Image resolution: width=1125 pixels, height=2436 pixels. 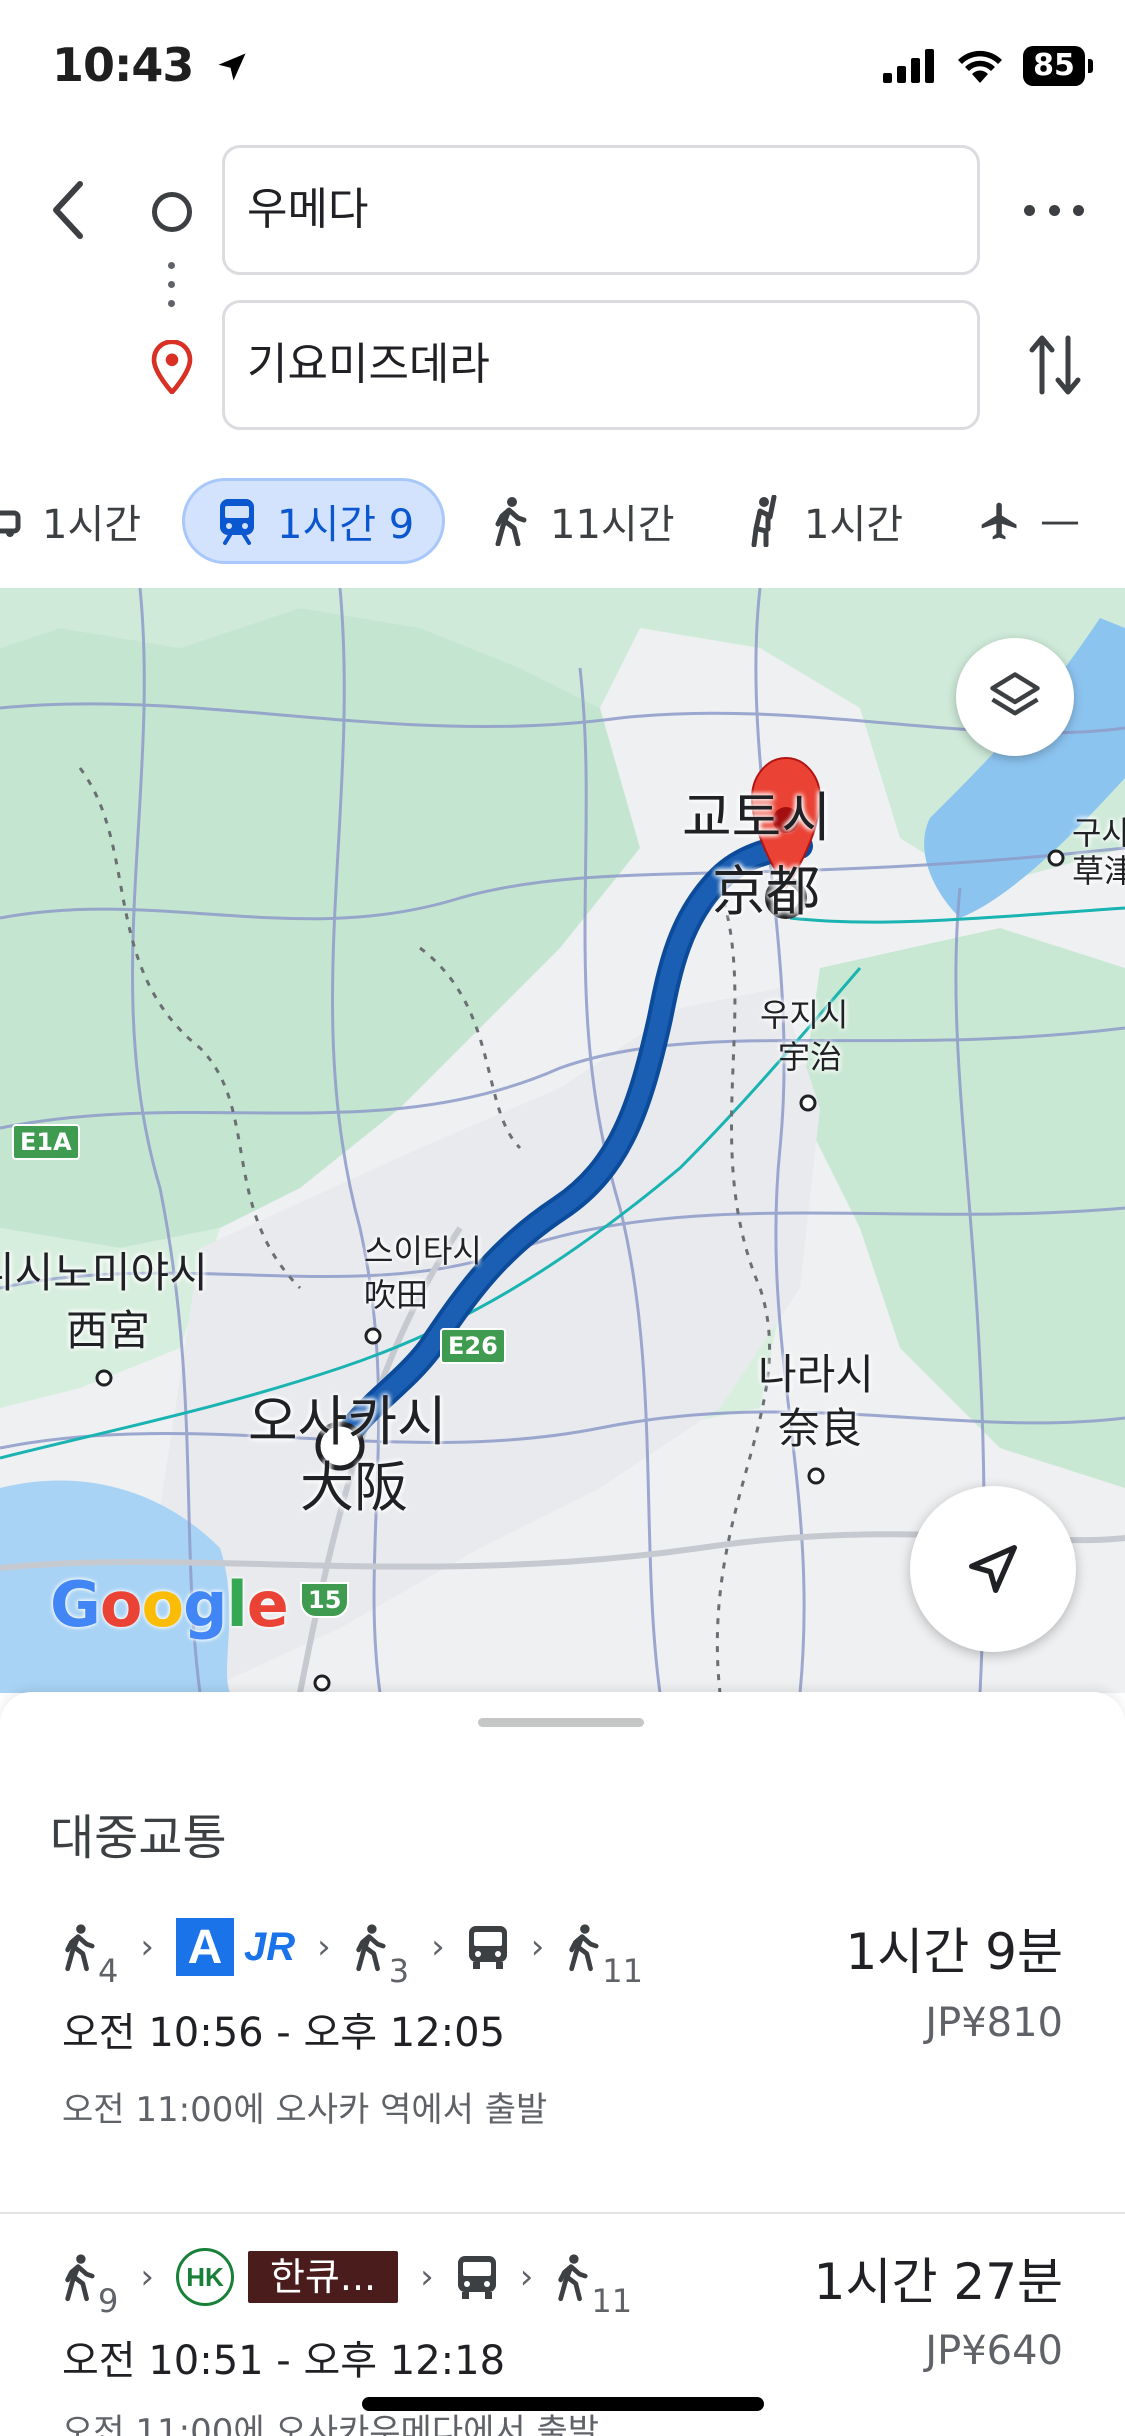 I want to click on map-label-kusatsu: 구사, so click(x=1098, y=833).